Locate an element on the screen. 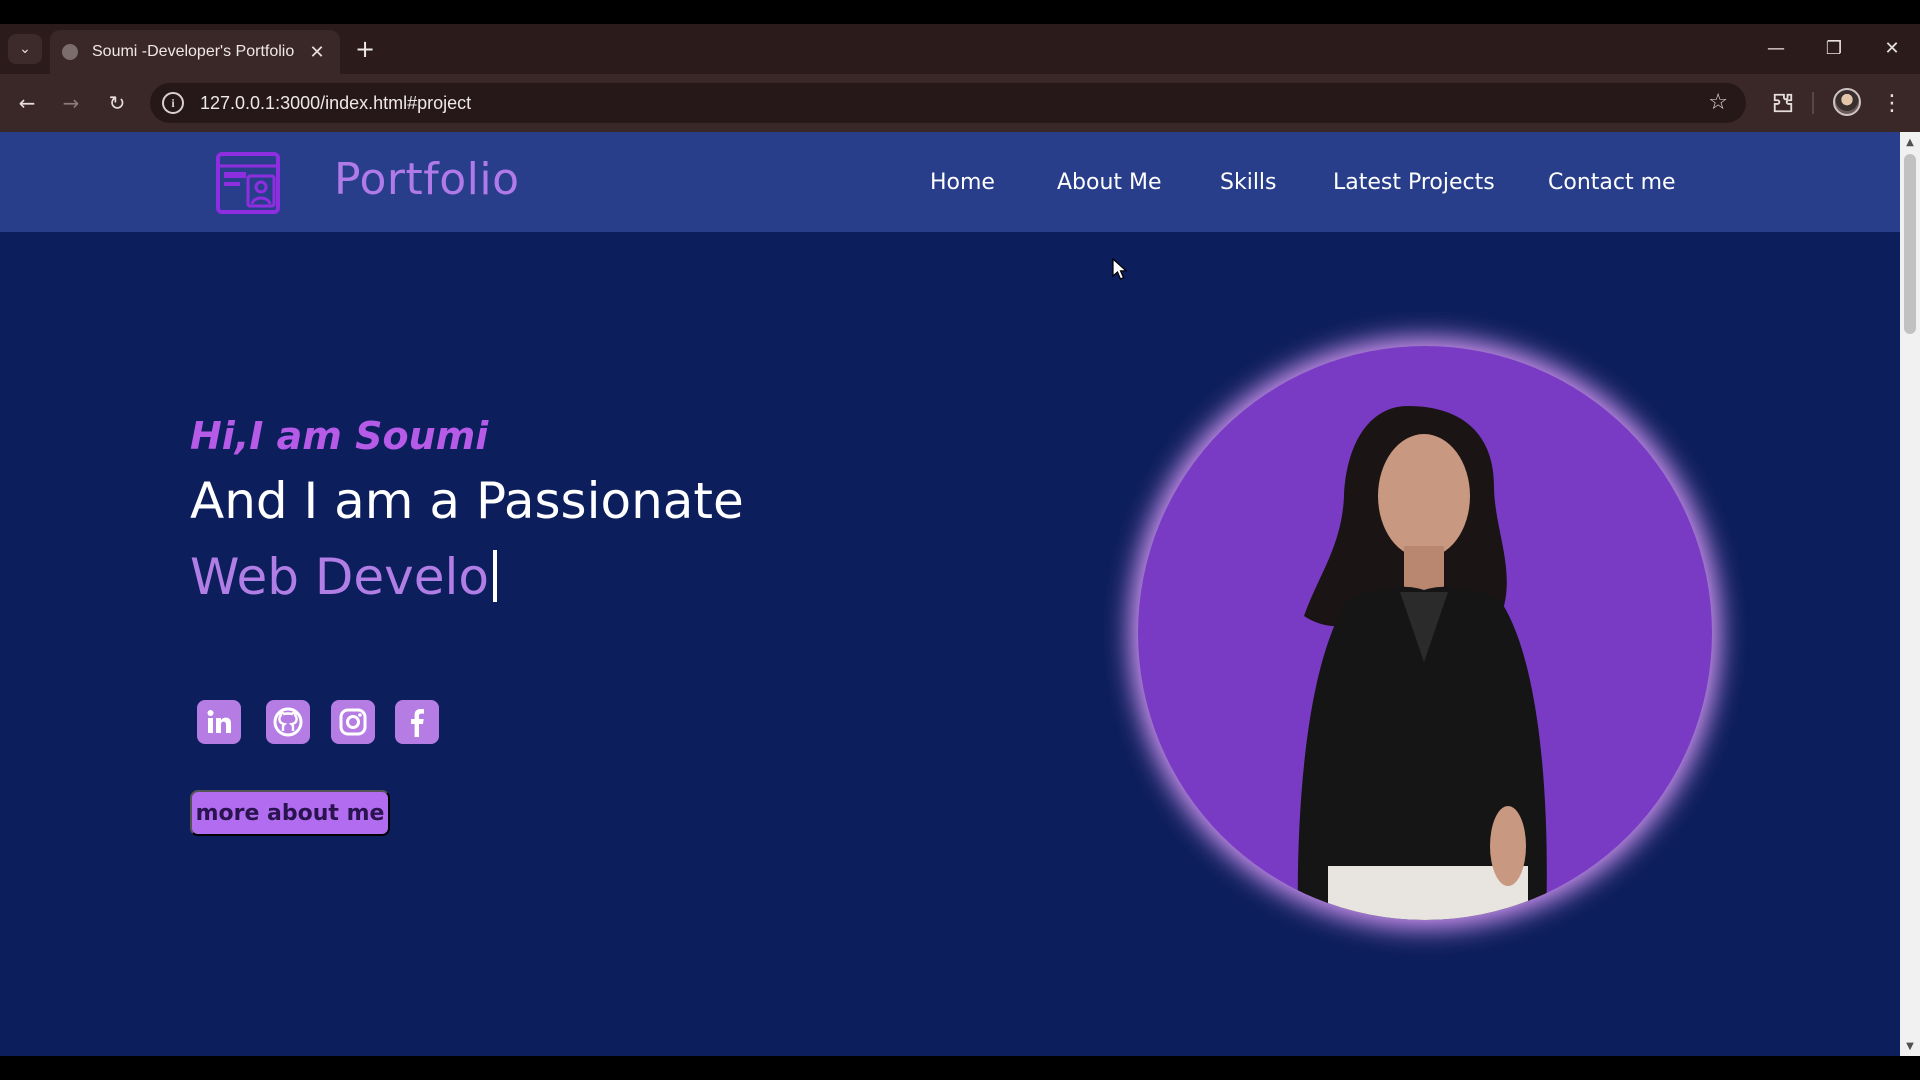  globe-icon is located at coordinates (70, 52).